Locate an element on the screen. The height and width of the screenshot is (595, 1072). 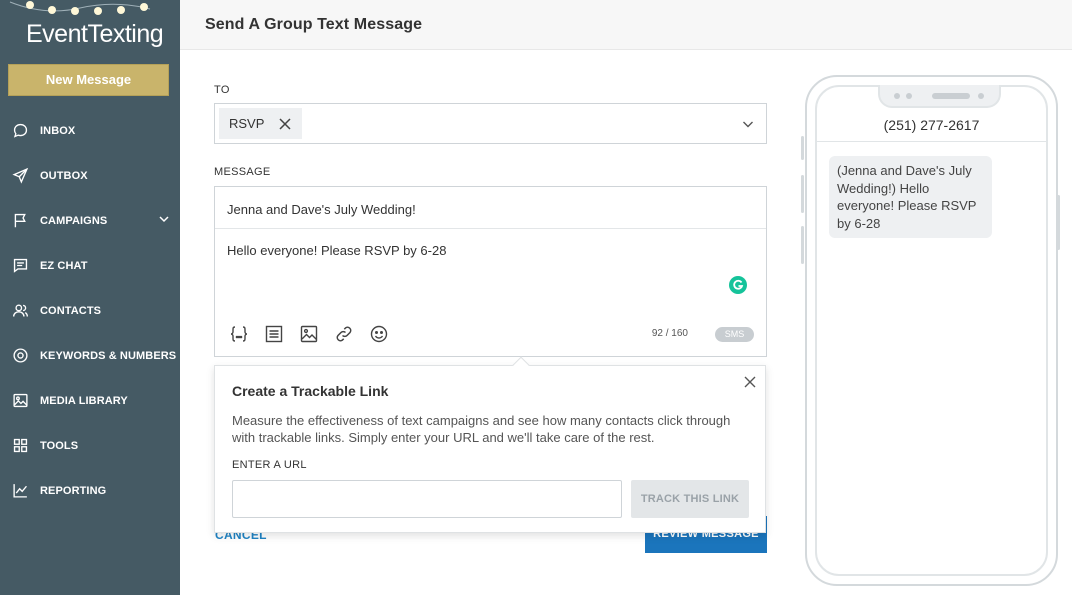
message-square-icon is located at coordinates (20, 265).